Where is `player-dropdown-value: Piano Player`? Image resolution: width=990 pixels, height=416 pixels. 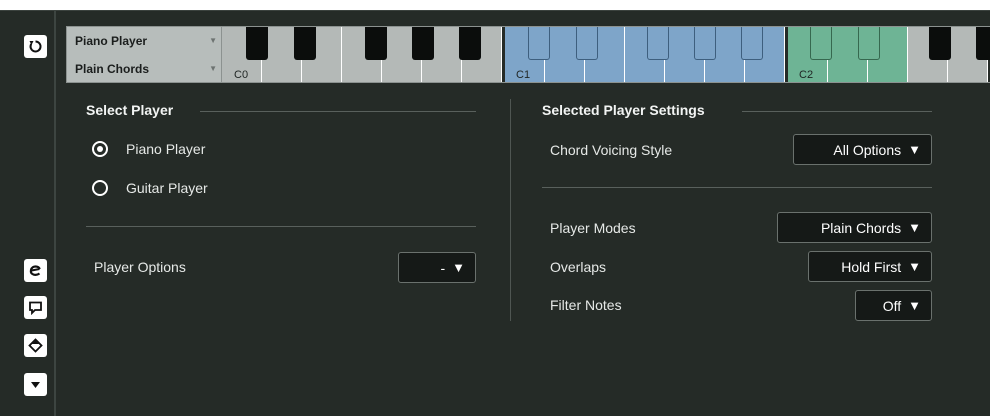 player-dropdown-value: Piano Player is located at coordinates (111, 41).